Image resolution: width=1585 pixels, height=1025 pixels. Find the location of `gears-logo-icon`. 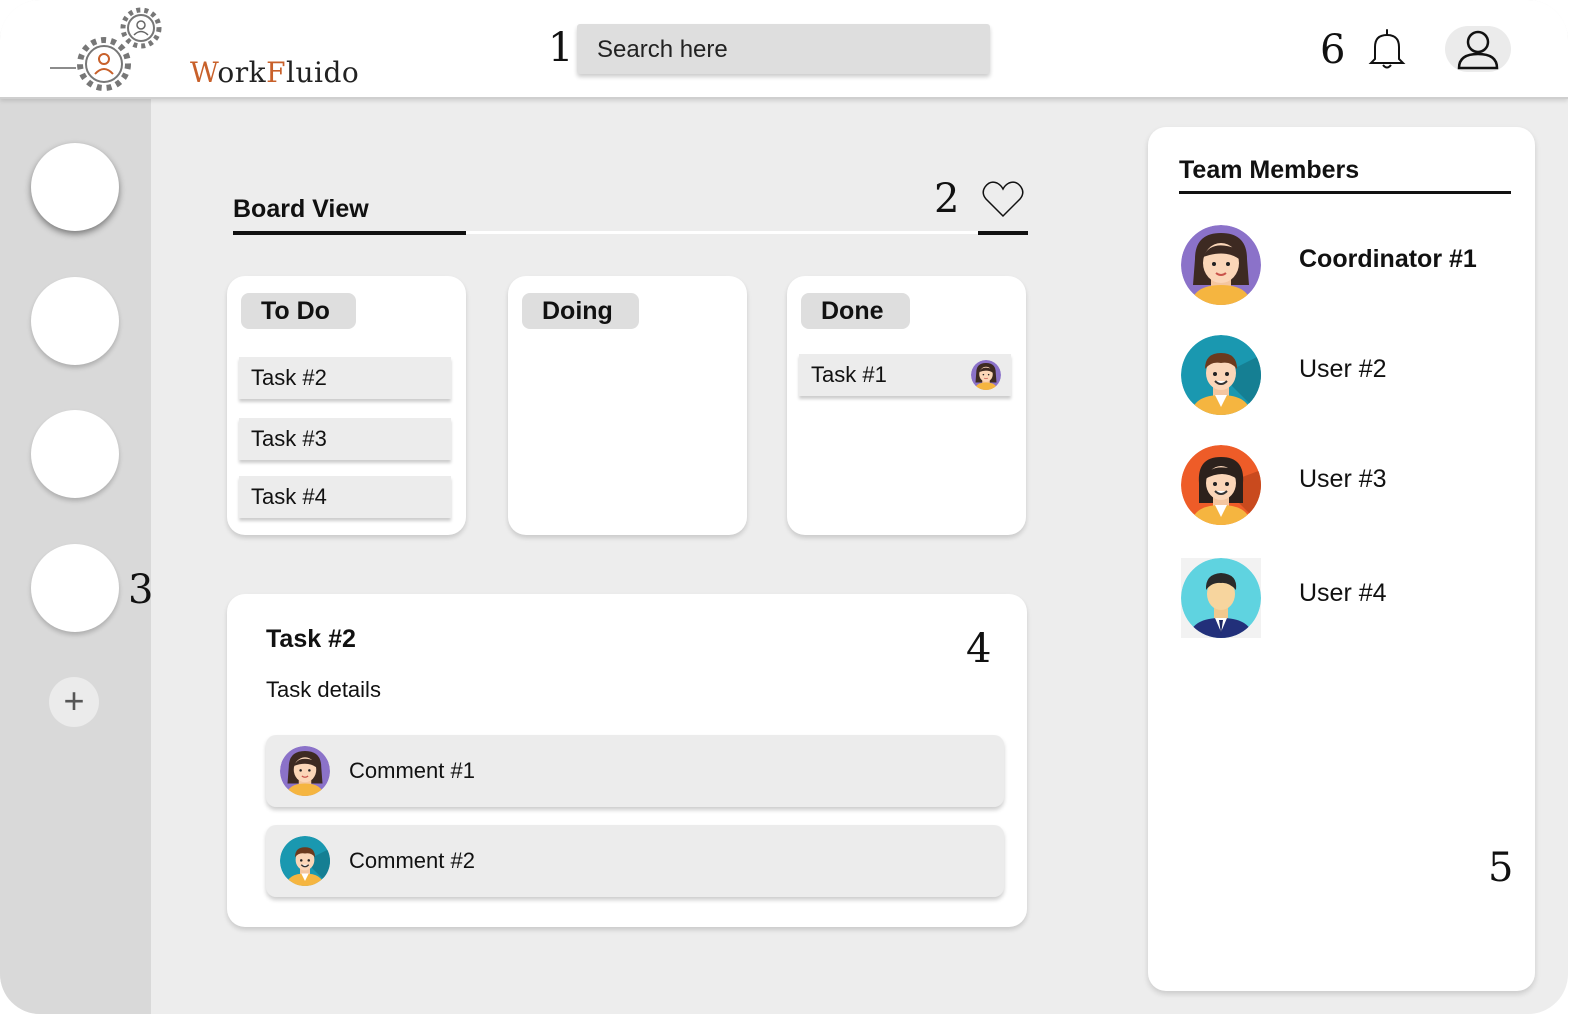

gears-logo-icon is located at coordinates (106, 49).